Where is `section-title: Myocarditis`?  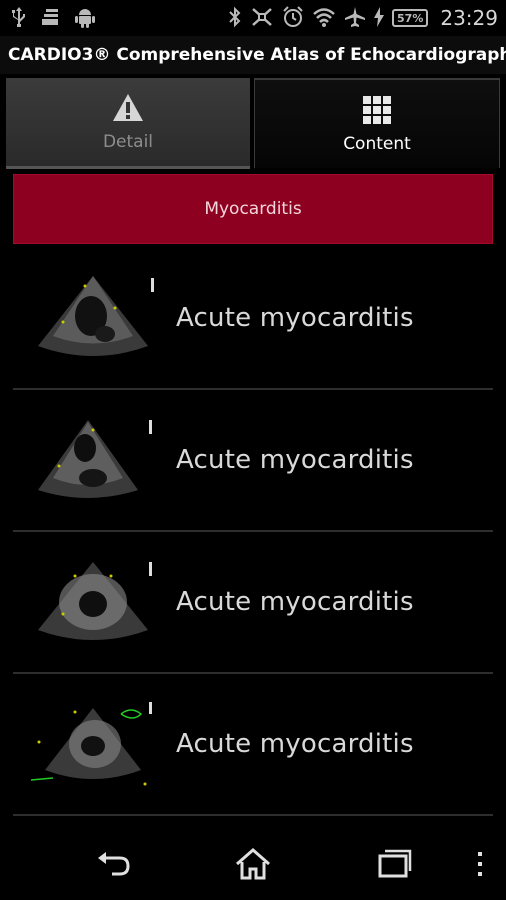 section-title: Myocarditis is located at coordinates (253, 209).